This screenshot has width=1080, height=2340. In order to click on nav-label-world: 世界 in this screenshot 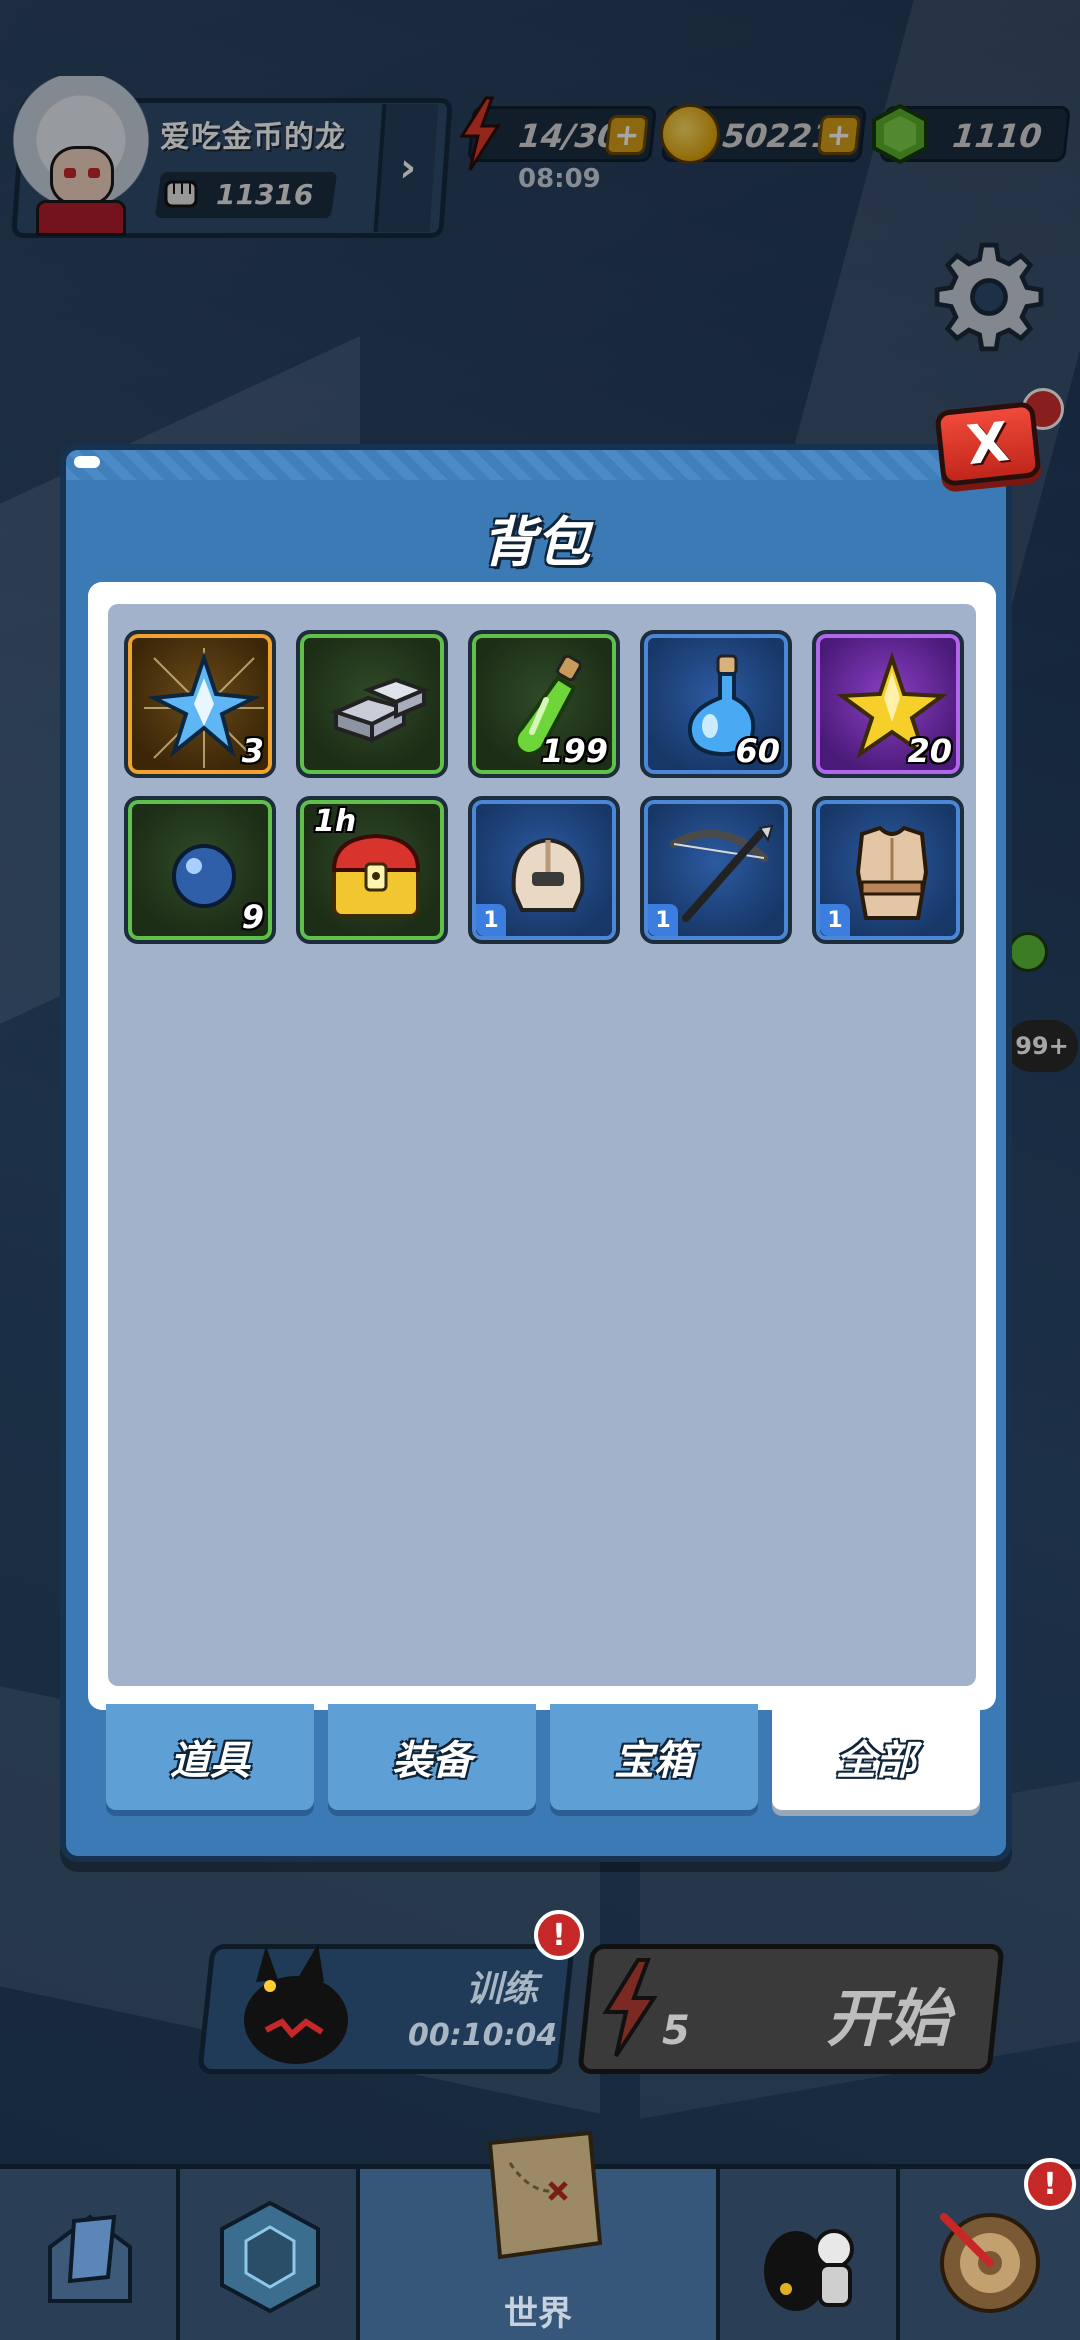, I will do `click(538, 2314)`.